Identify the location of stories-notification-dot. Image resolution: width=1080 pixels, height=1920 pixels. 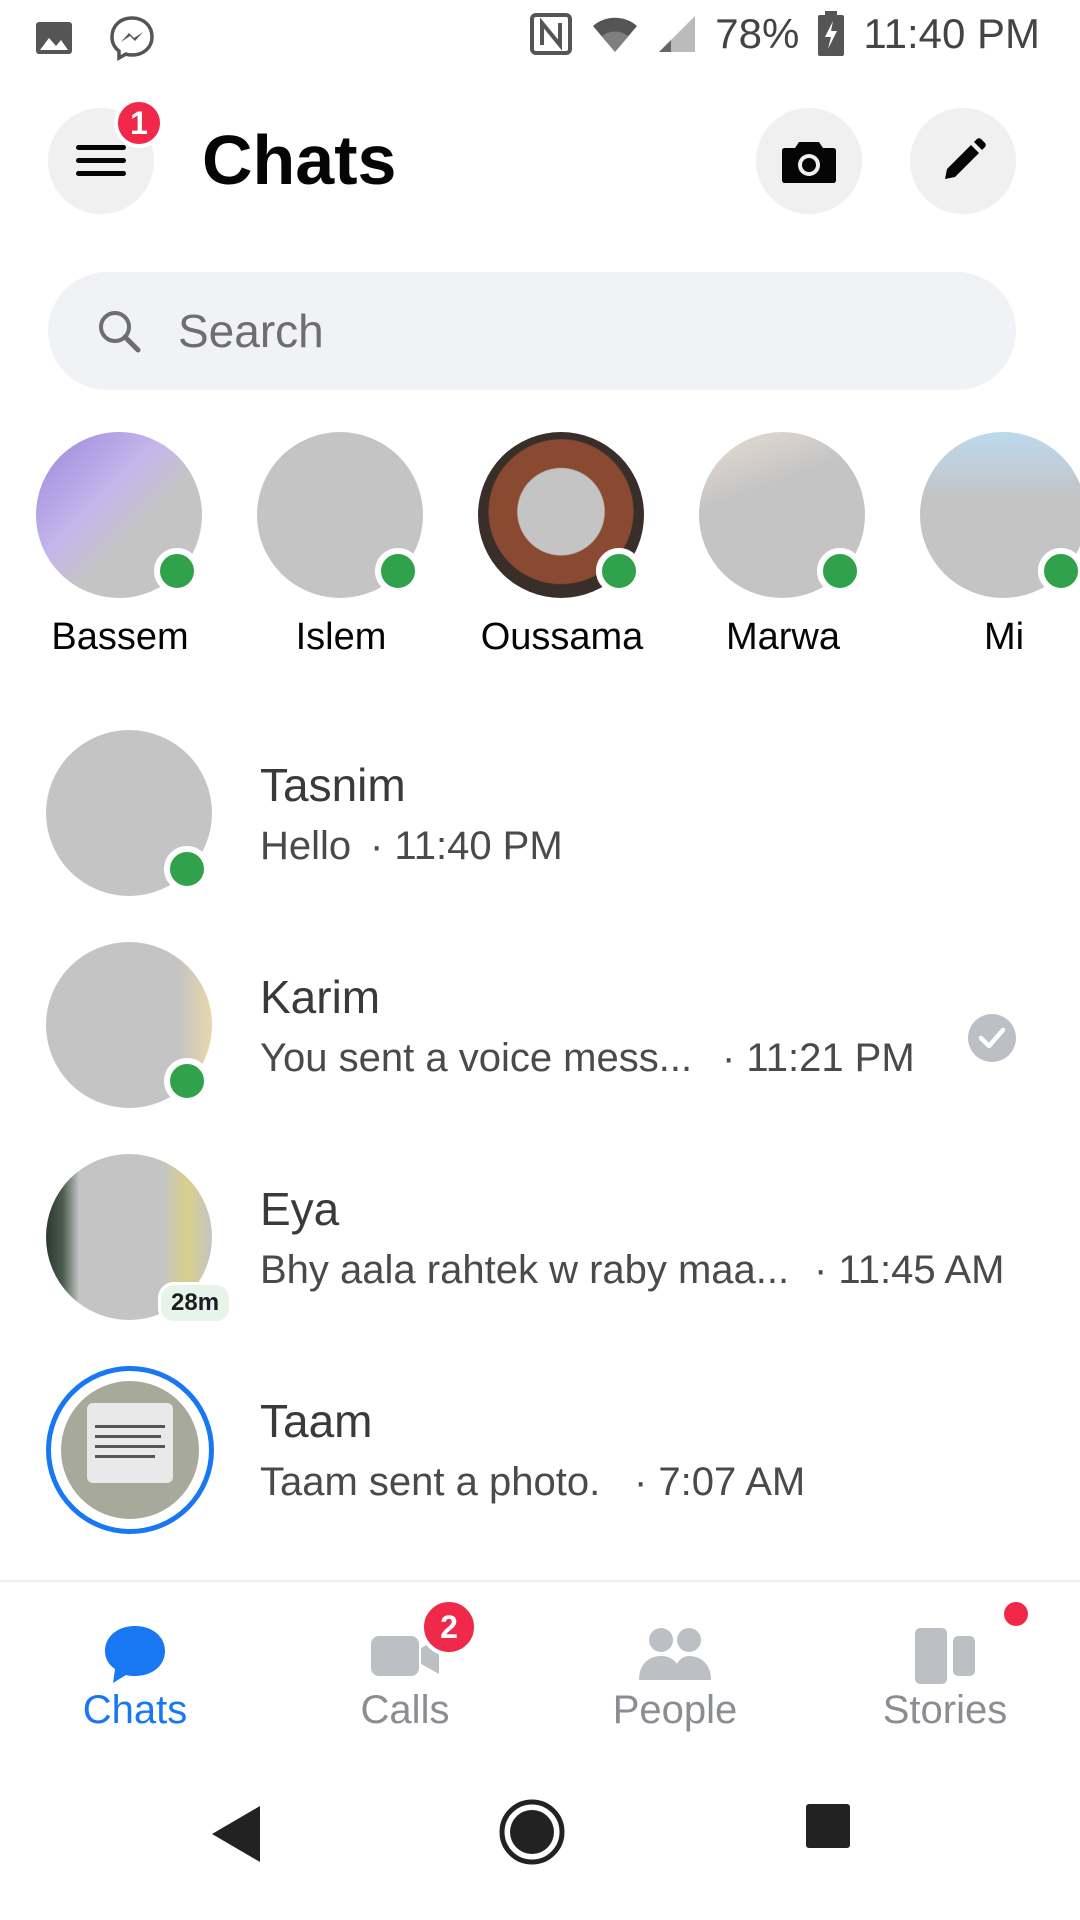
(1016, 1614).